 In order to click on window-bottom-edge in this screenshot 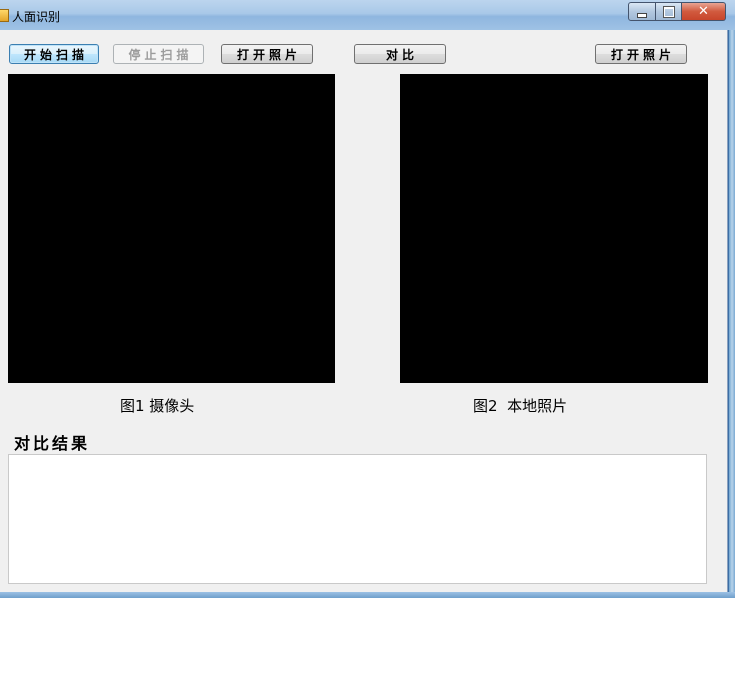, I will do `click(367, 595)`.